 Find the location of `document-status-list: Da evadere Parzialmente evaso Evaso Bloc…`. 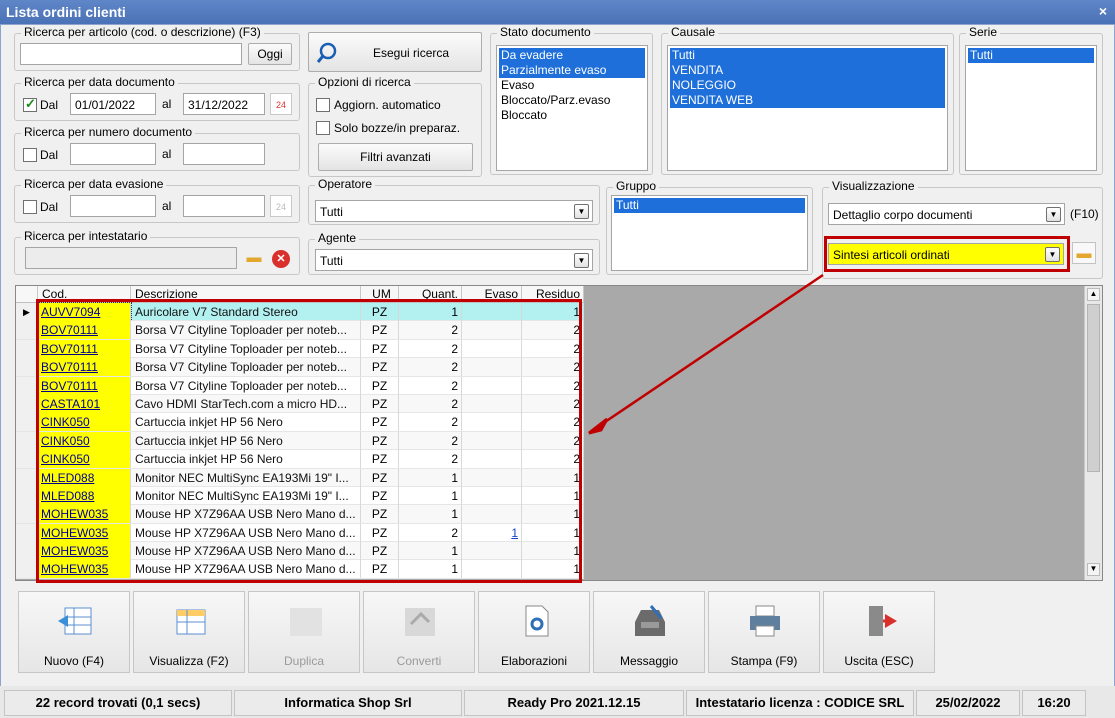

document-status-list: Da evadere Parzialmente evaso Evaso Bloc… is located at coordinates (572, 108).